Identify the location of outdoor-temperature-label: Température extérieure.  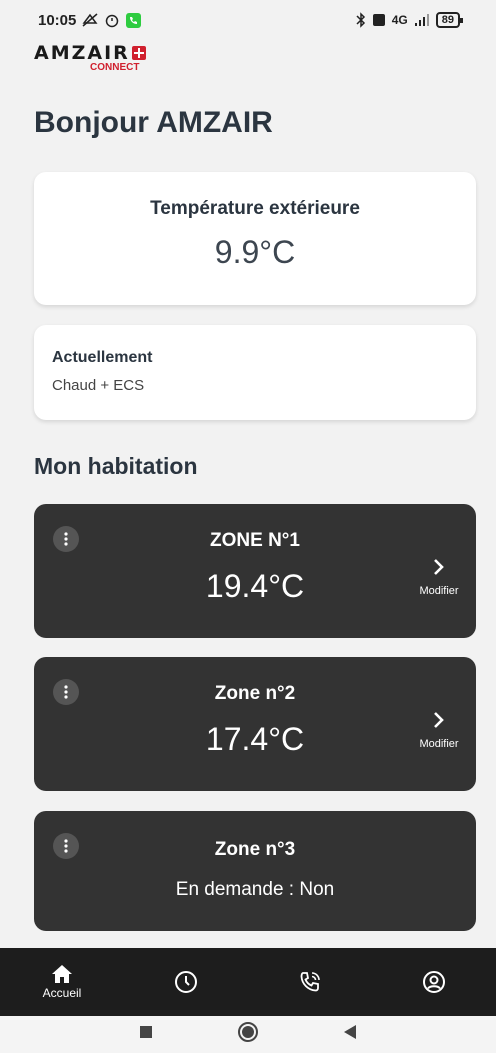
(255, 208).